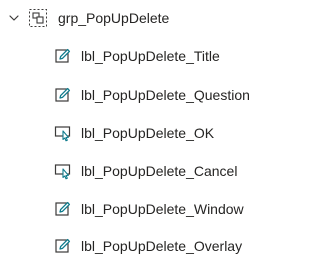 This screenshot has height=266, width=320. Describe the element at coordinates (159, 171) in the screenshot. I see `tree-item-label: lbl_PopUpDelete_Cancel` at that location.